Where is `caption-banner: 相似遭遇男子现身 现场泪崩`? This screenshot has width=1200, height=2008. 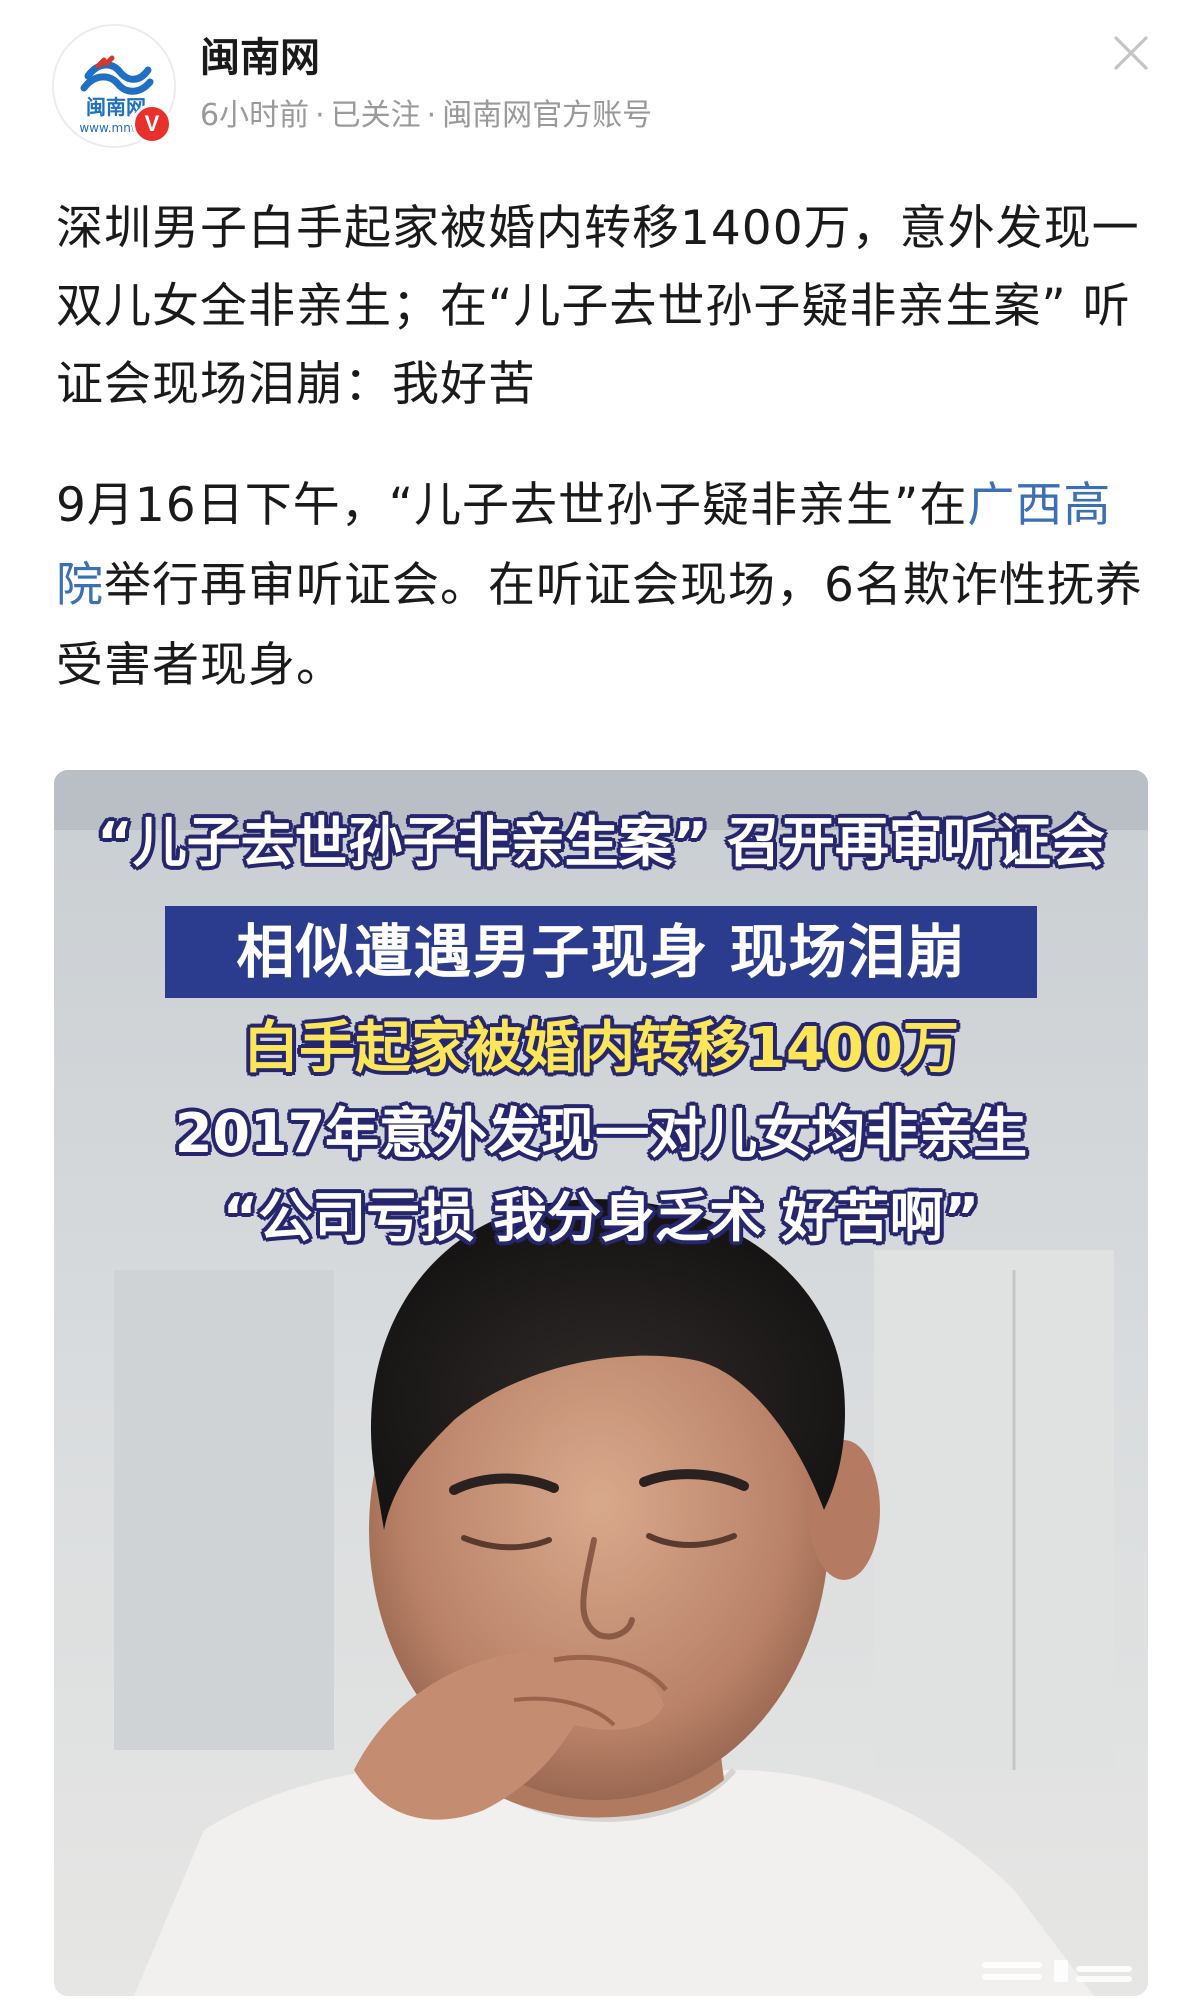
caption-banner: 相似遭遇男子现身 现场泪崩 is located at coordinates (601, 952).